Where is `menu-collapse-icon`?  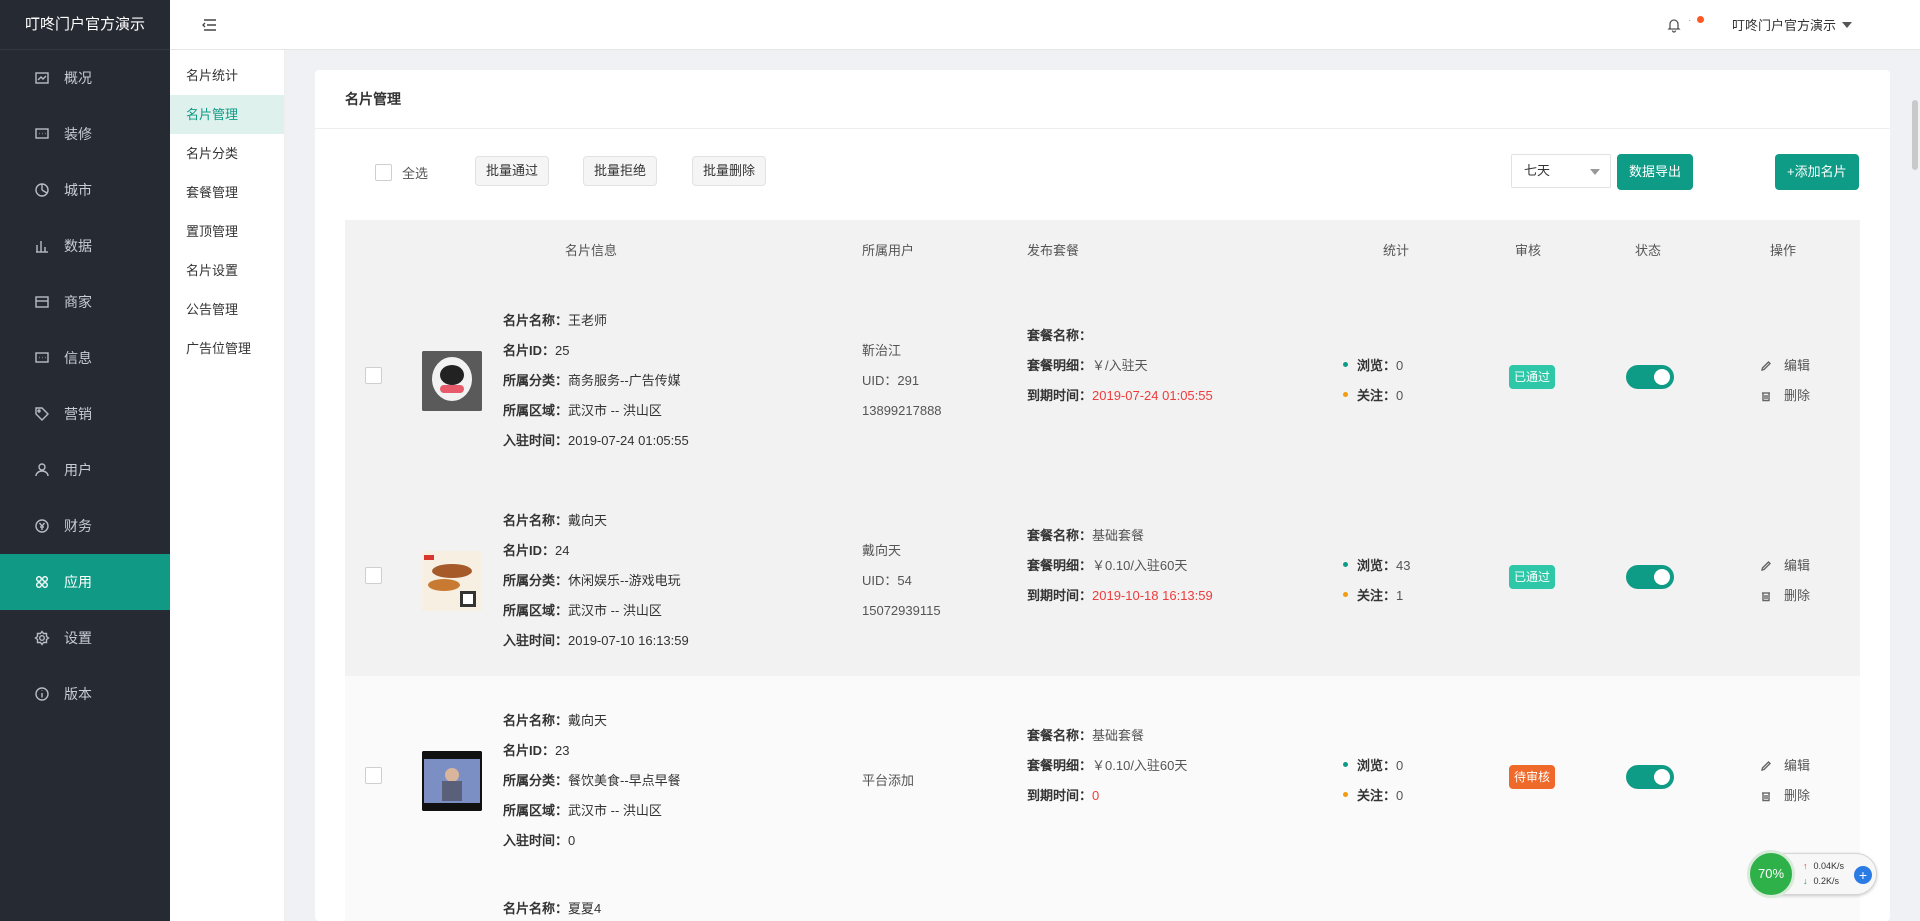
menu-collapse-icon is located at coordinates (209, 25).